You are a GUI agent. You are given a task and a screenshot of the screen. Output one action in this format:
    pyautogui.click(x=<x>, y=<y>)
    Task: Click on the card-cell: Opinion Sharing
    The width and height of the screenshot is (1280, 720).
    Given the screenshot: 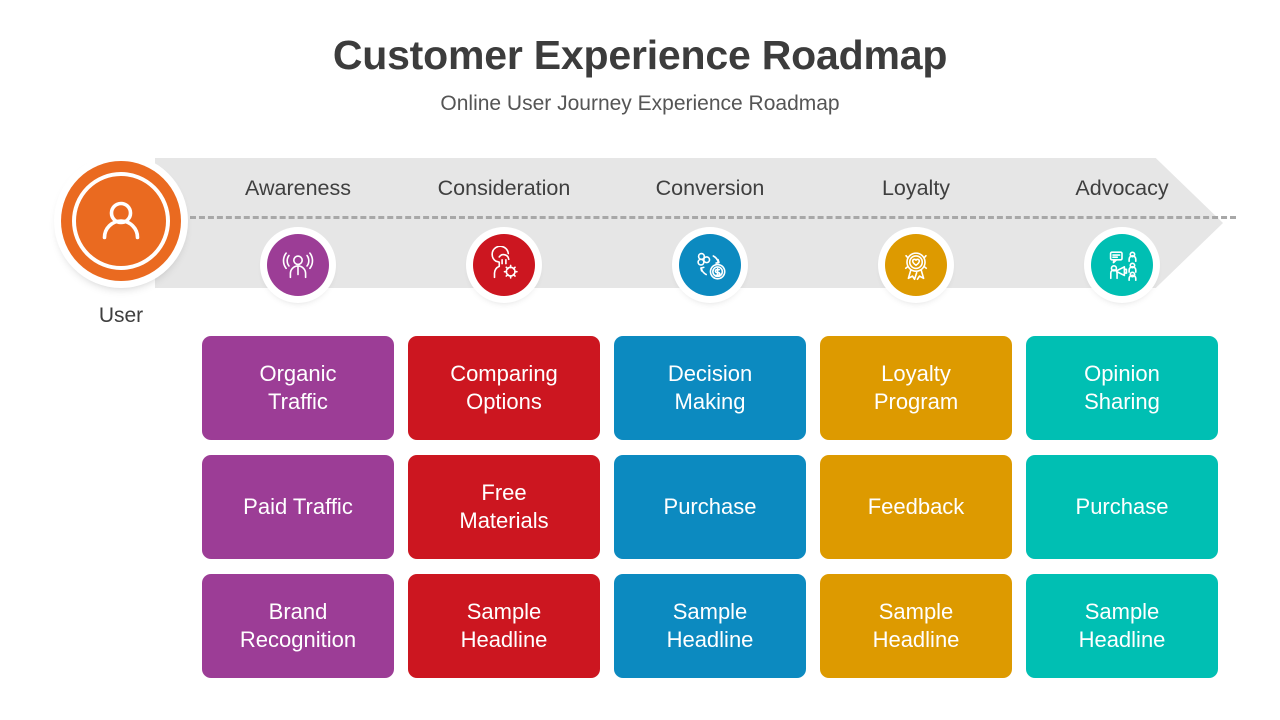 What is the action you would take?
    pyautogui.click(x=1122, y=388)
    